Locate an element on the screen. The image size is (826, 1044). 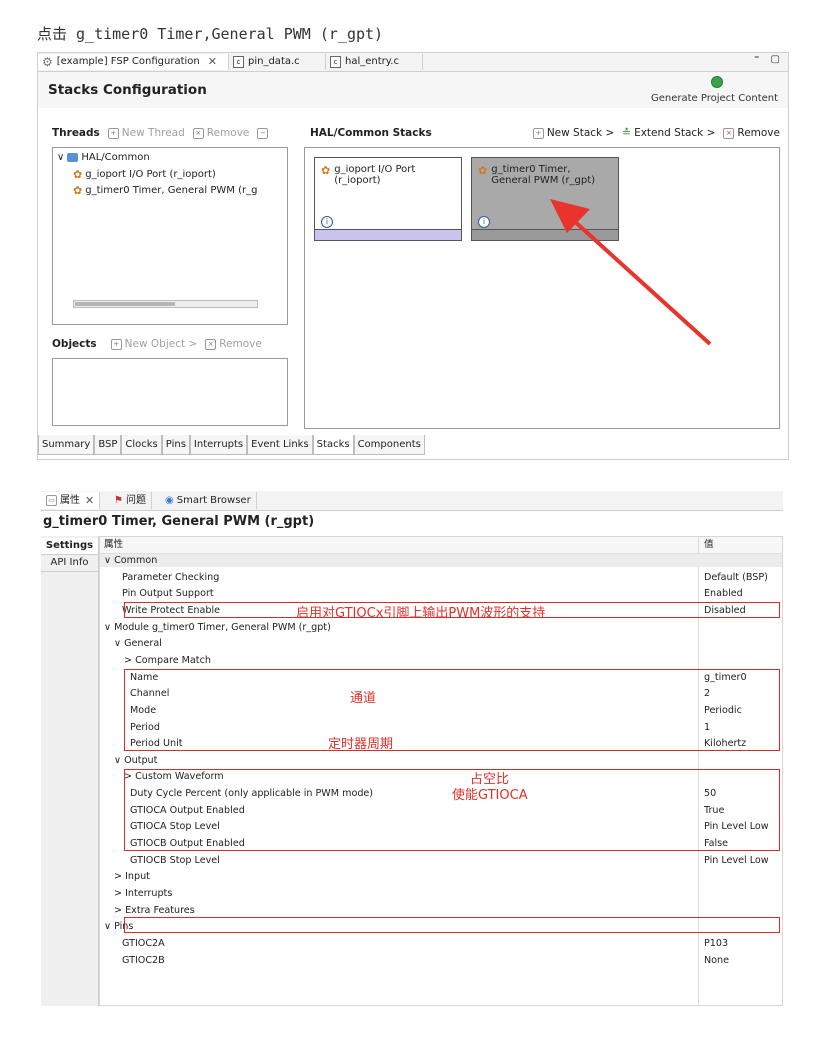
table-row: GTIOC2A P103 is located at coordinates (441, 943).